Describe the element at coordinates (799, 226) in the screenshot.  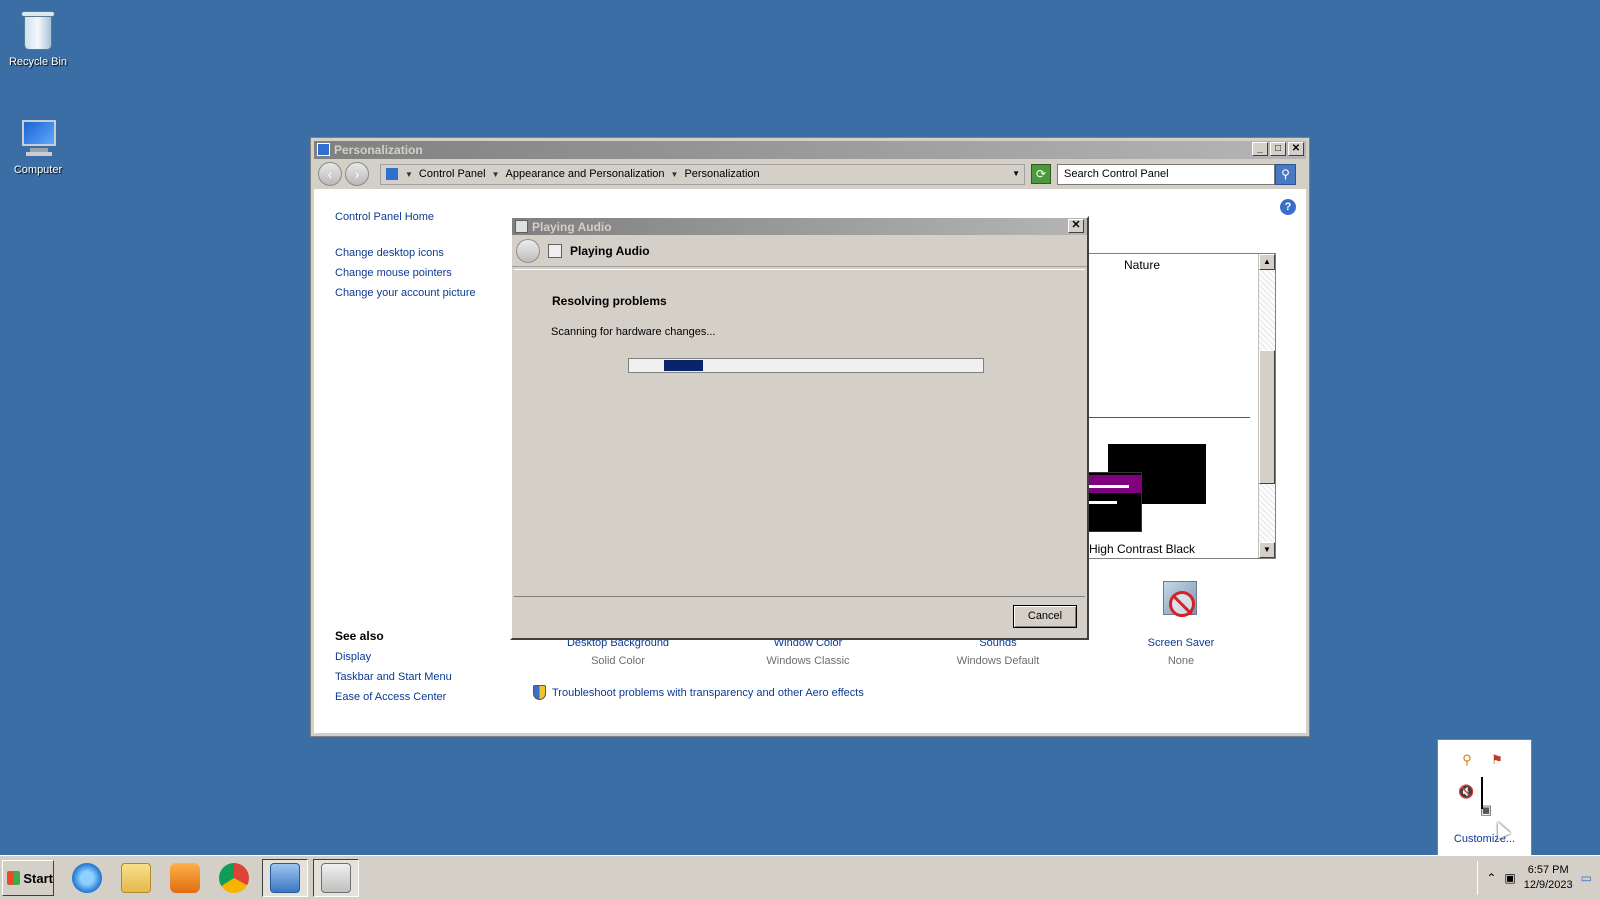
I see `dialog-titlebar: Playing Audio ✕` at that location.